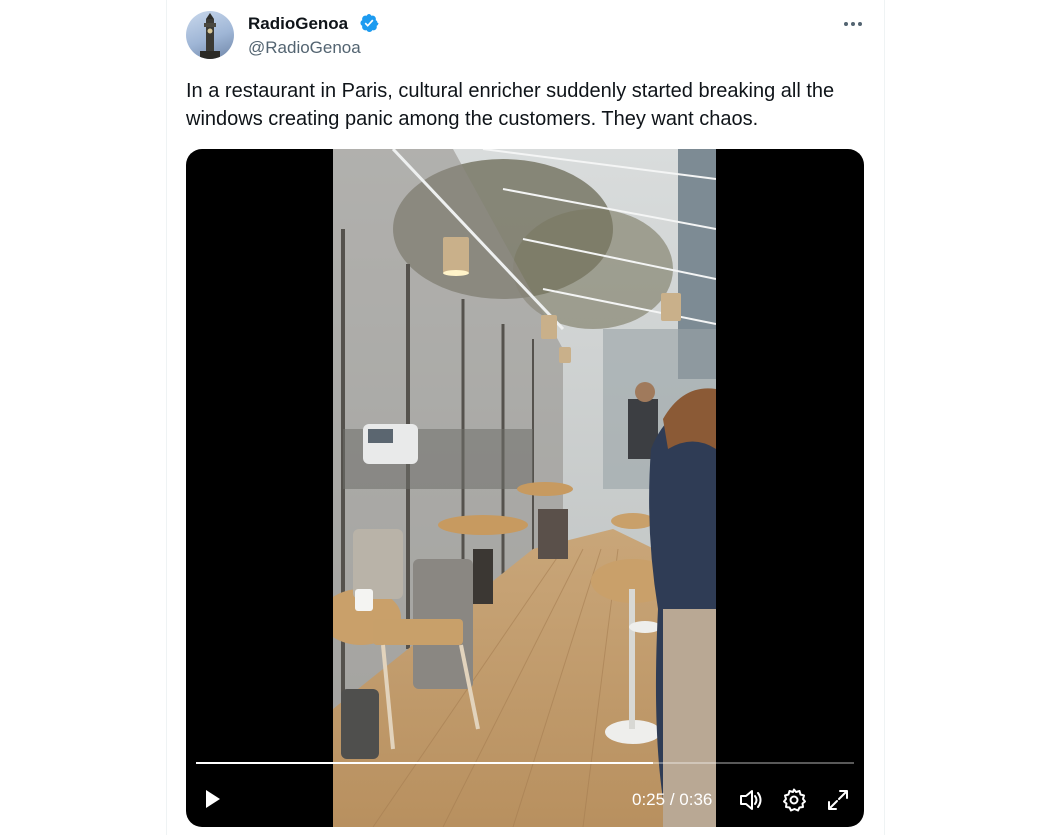 The image size is (1050, 835). What do you see at coordinates (751, 800) in the screenshot?
I see `volume-icon` at bounding box center [751, 800].